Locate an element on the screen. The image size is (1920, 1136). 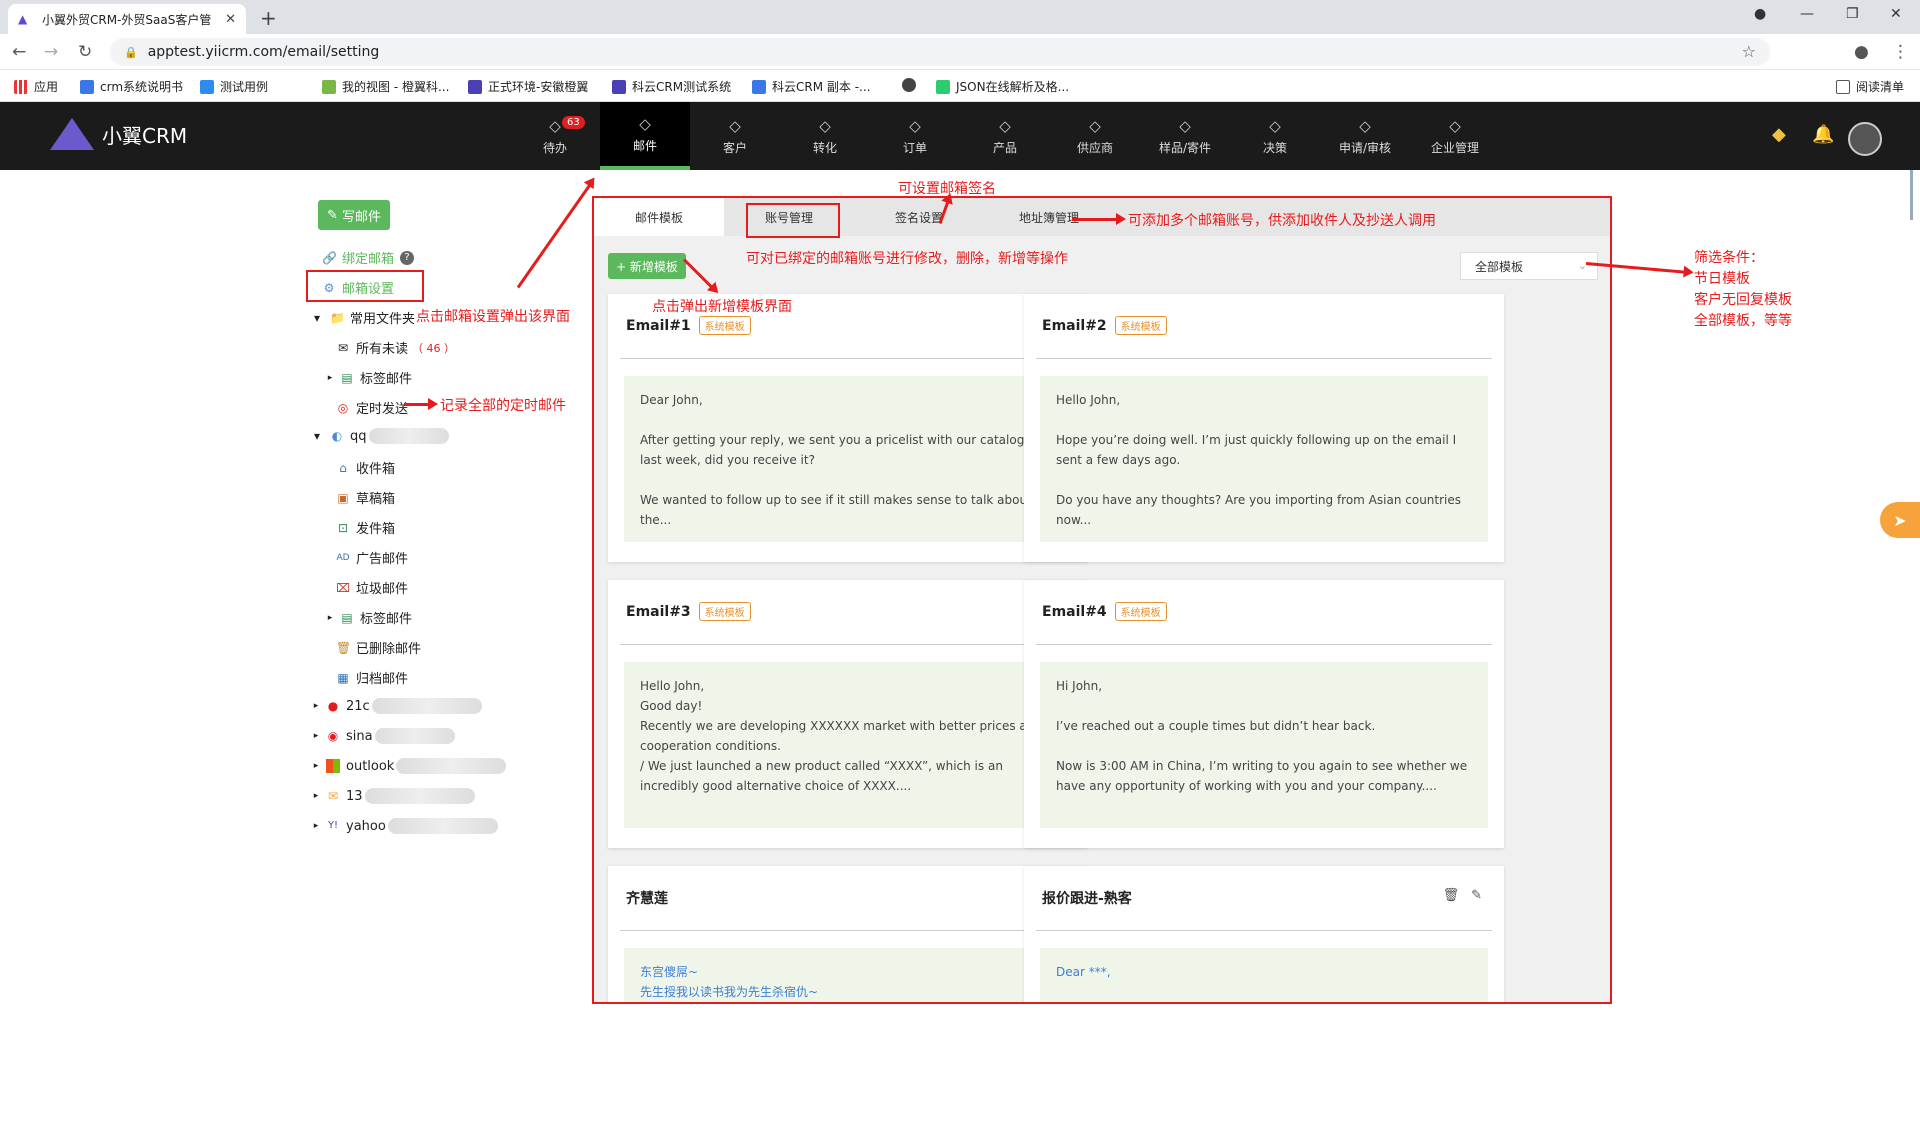
account-label: 13 is located at coordinates (354, 796).